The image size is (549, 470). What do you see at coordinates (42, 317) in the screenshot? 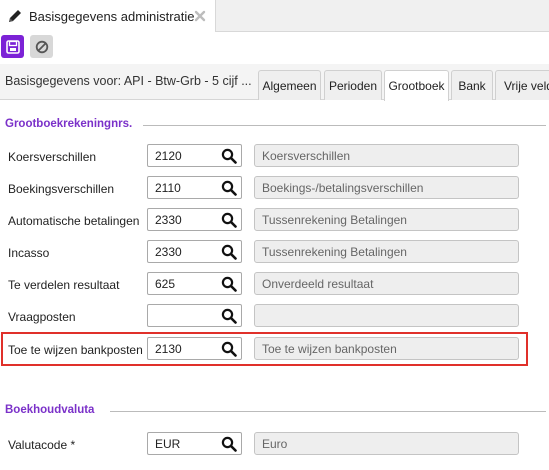
I see `field-label-vraagposten: Vraagposten` at bounding box center [42, 317].